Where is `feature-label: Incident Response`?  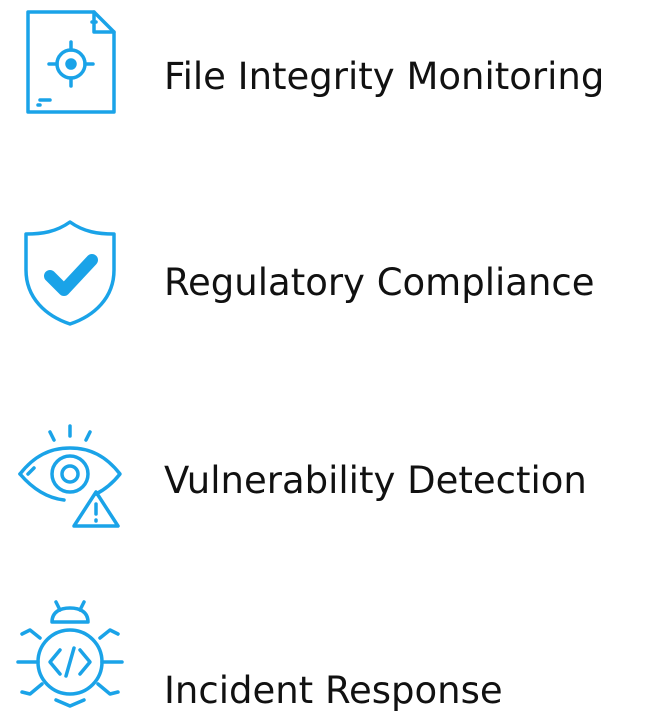 feature-label: Incident Response is located at coordinates (333, 690).